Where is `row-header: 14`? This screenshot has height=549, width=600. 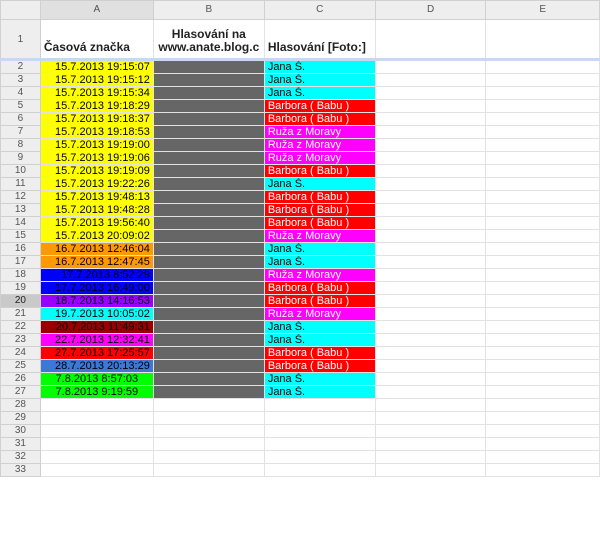
row-header: 14 is located at coordinates (20, 223).